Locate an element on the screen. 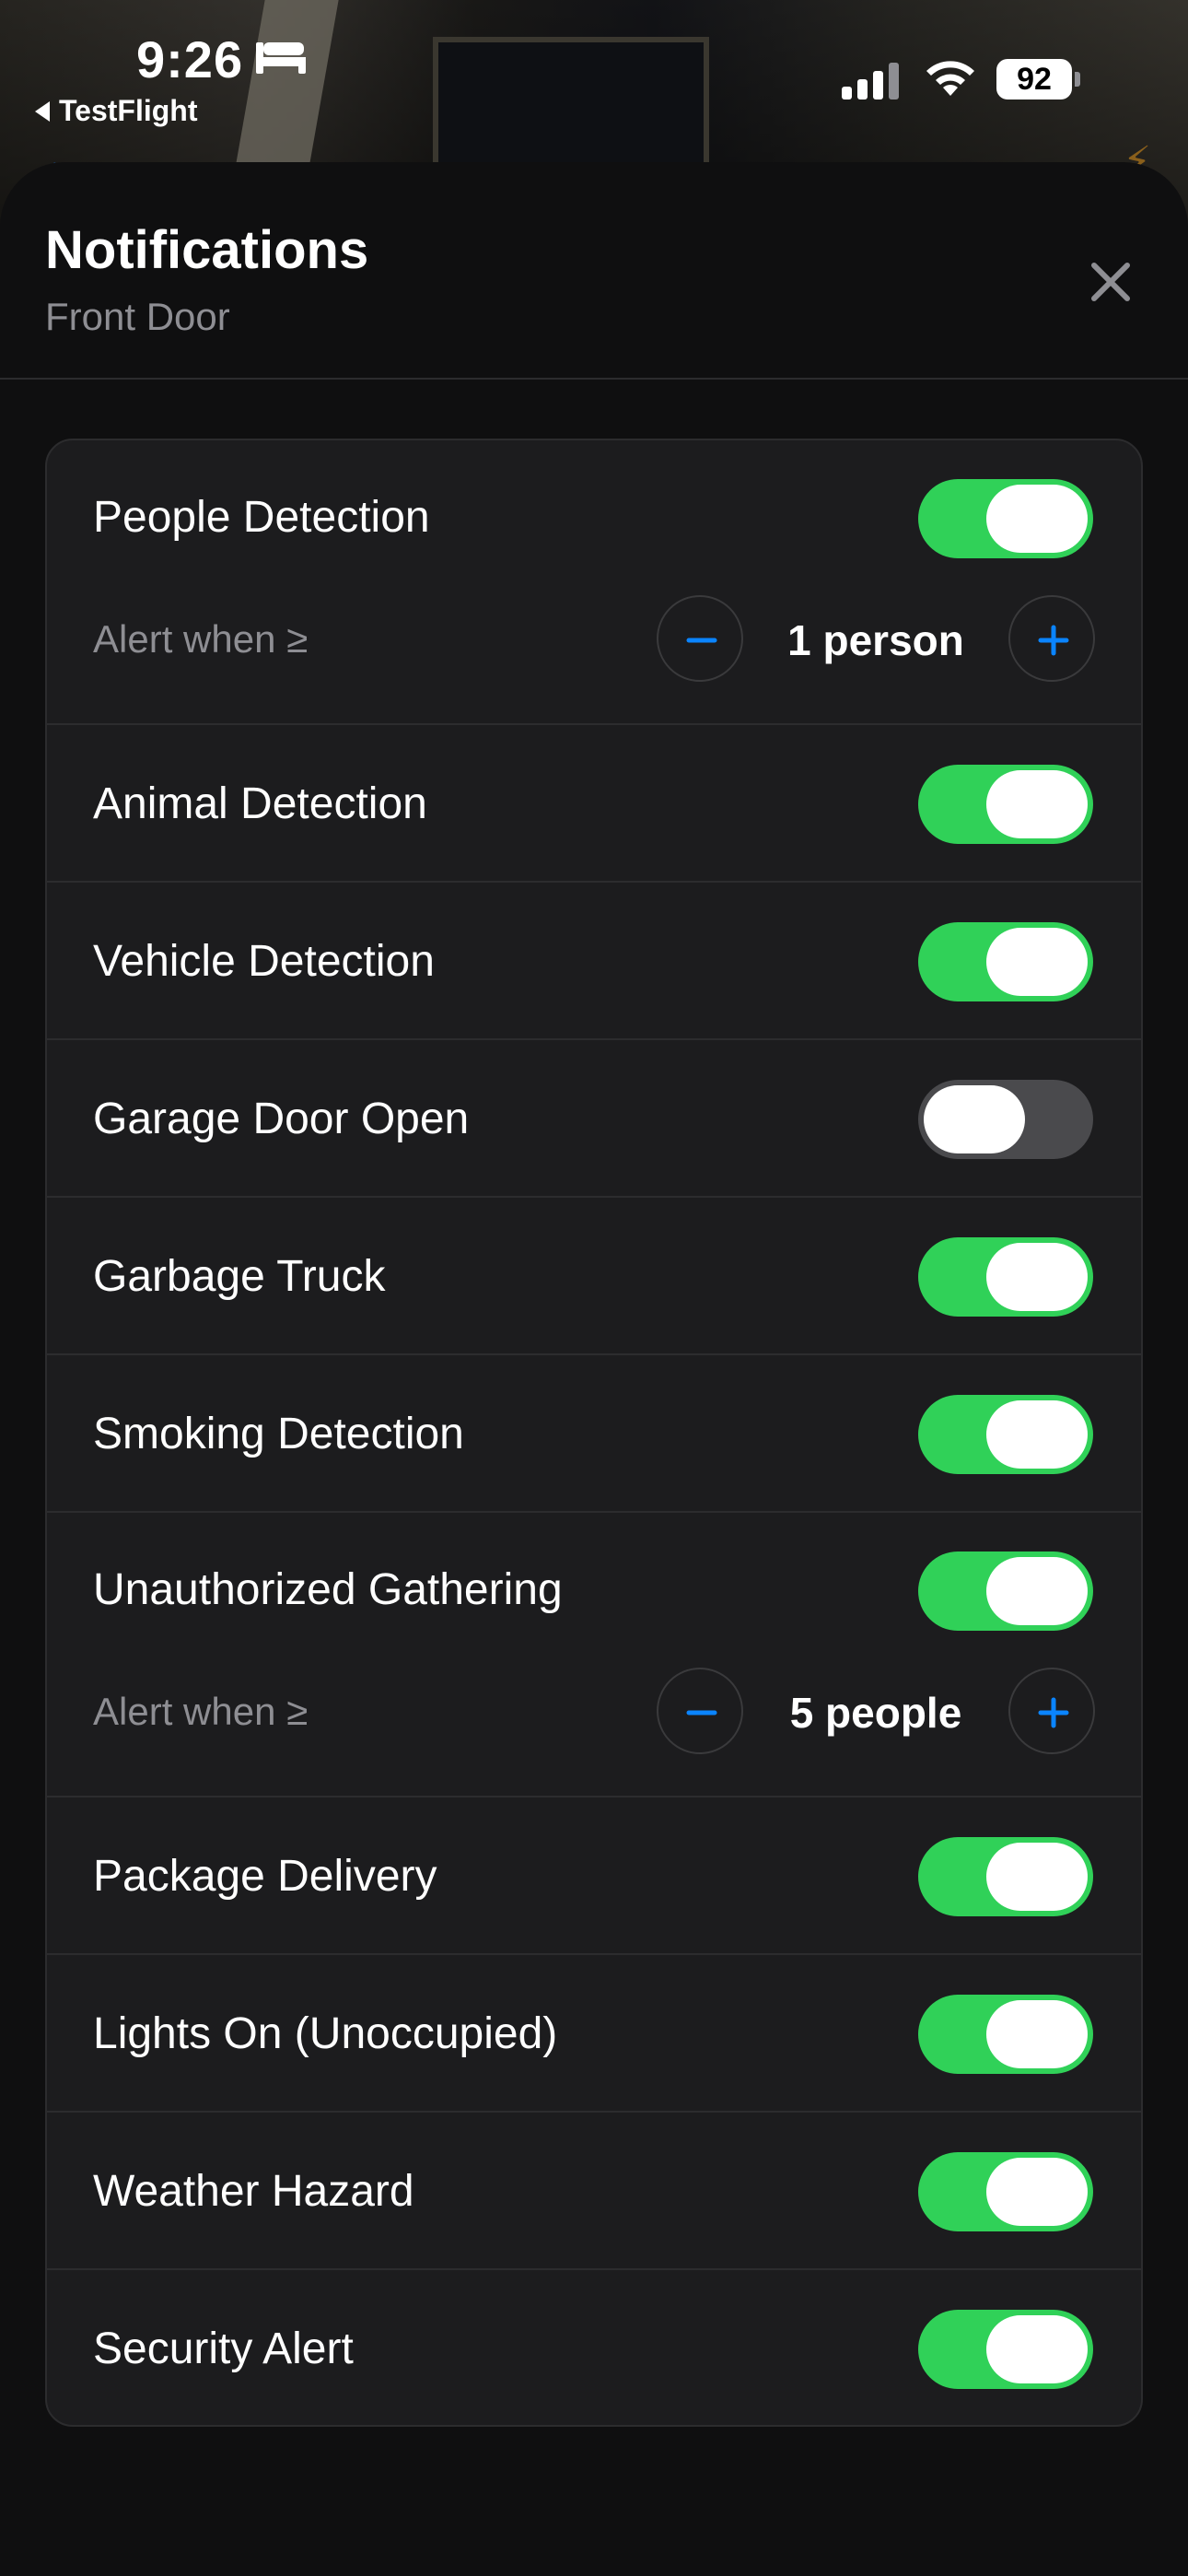  row-label: Garbage Truck is located at coordinates (239, 1276).